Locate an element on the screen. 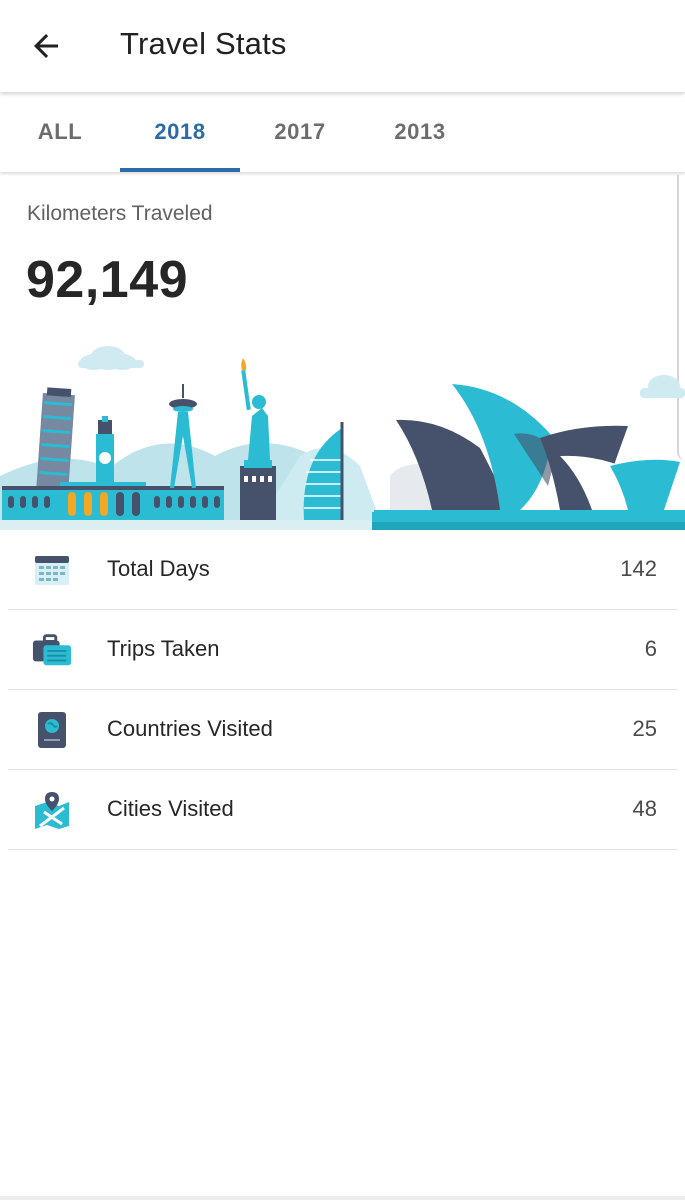 This screenshot has height=1200, width=685. stat-row-trips-taken: Trips Taken 6 is located at coordinates (342, 650).